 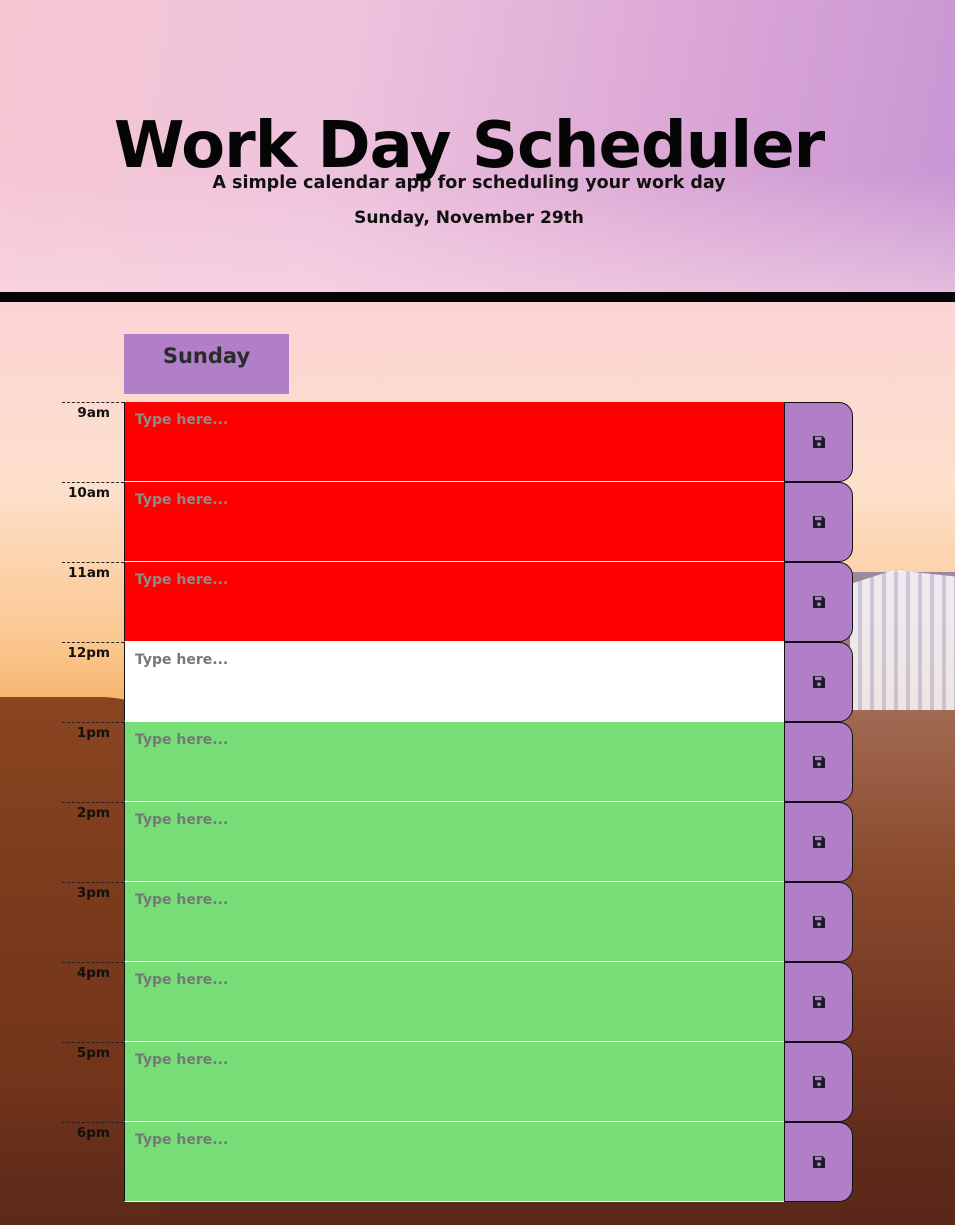 What do you see at coordinates (93, 442) in the screenshot?
I see `hour-label: 9am` at bounding box center [93, 442].